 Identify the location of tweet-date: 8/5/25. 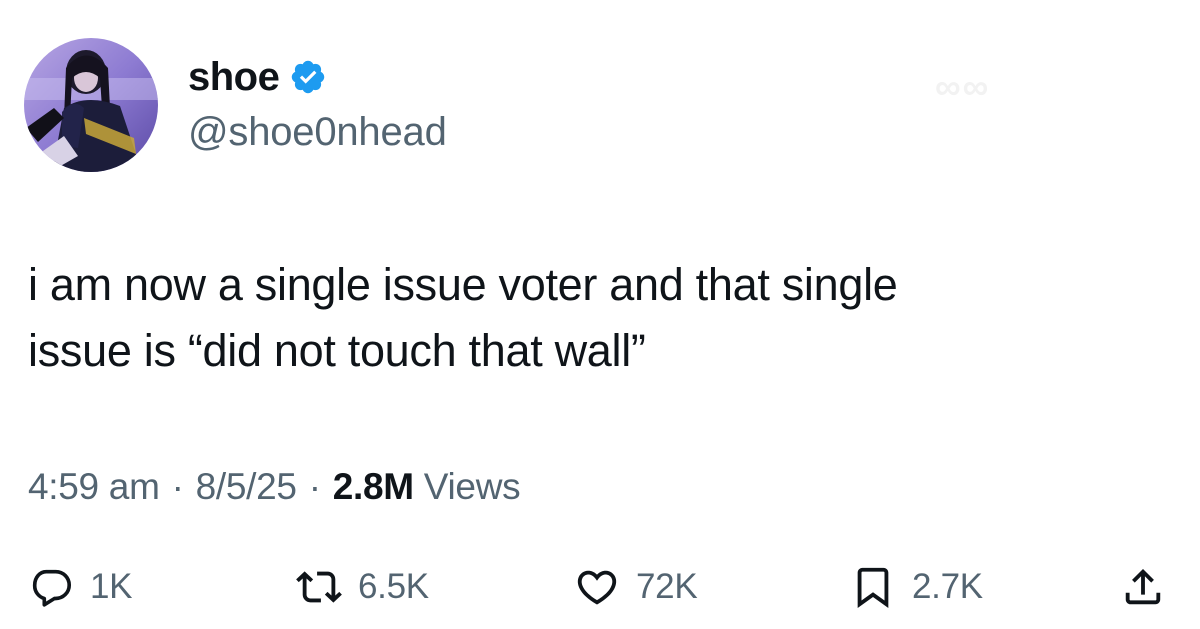
(246, 487).